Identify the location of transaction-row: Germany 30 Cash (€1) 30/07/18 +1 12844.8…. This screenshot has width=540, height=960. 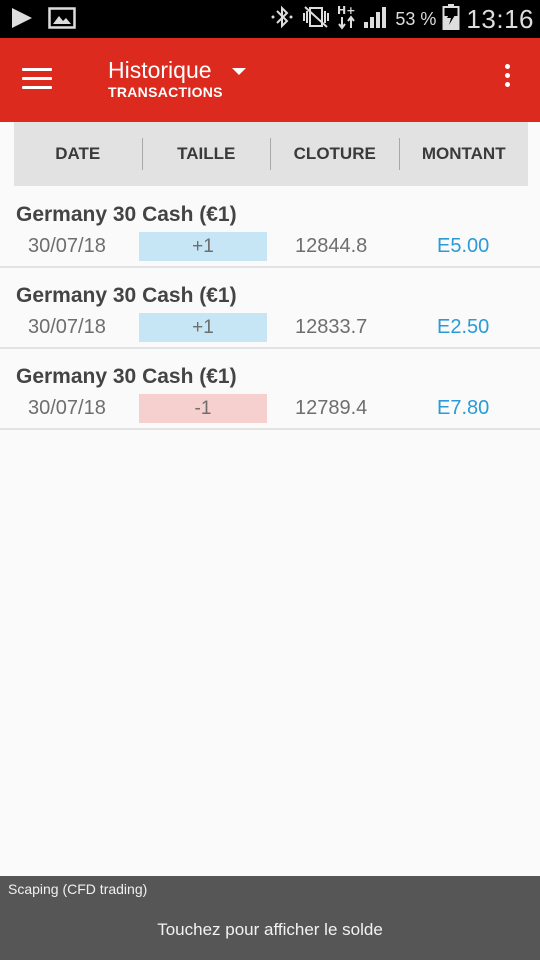
(270, 227).